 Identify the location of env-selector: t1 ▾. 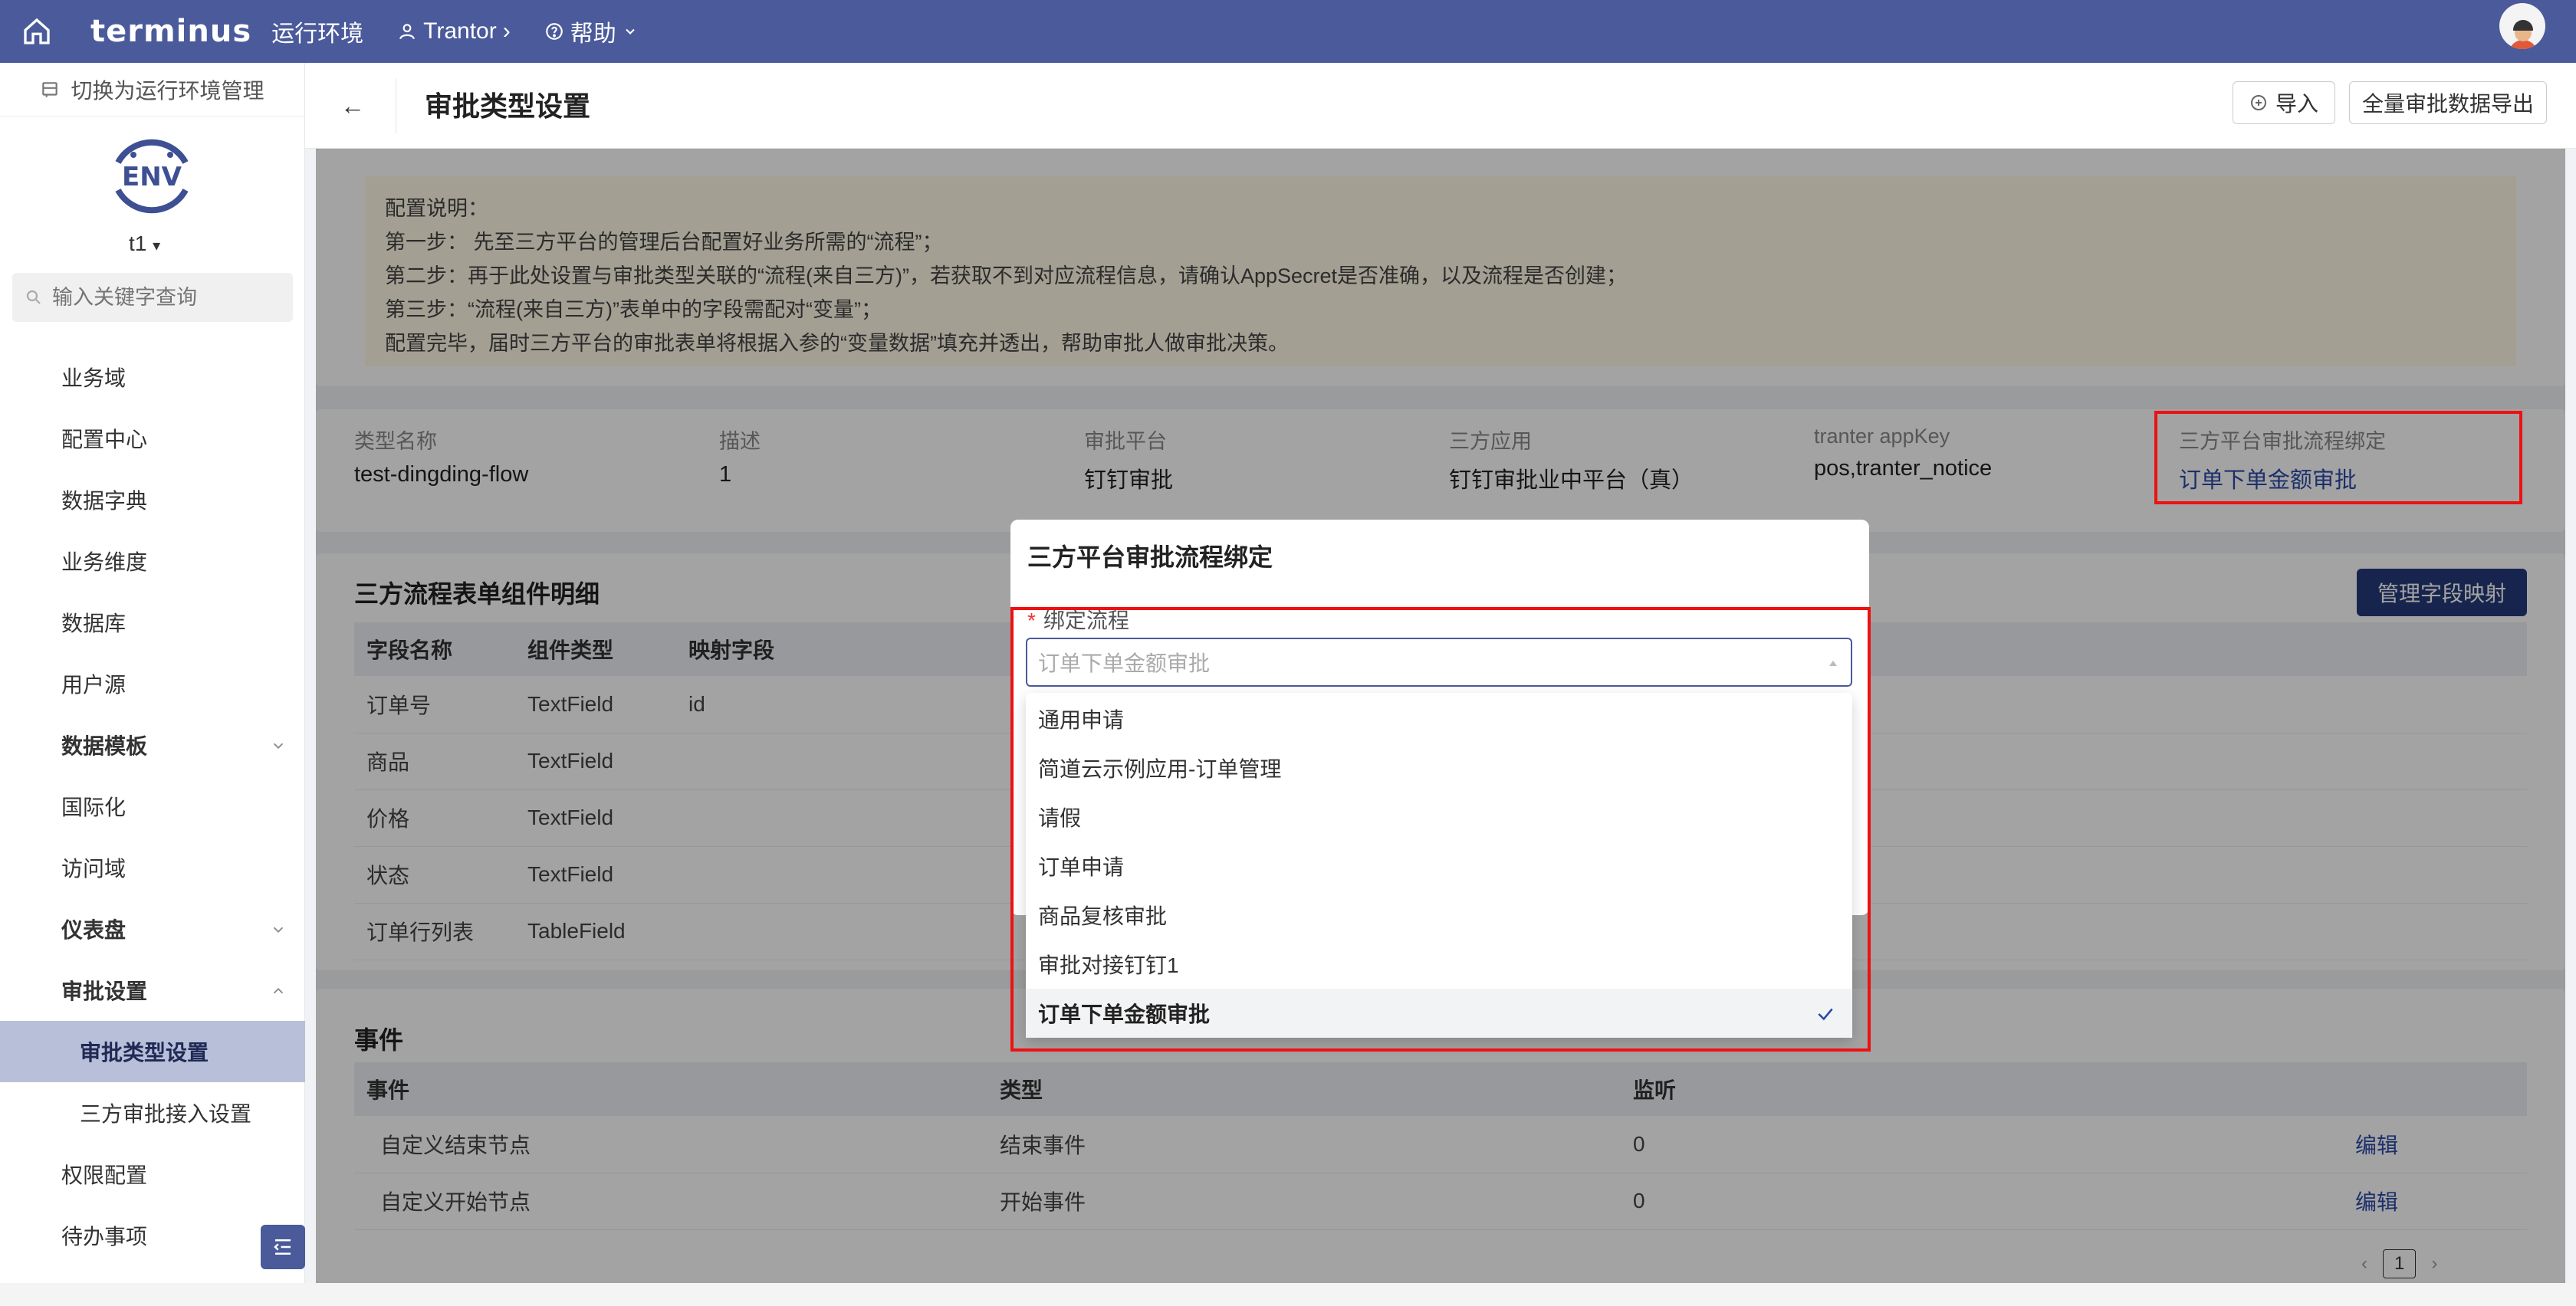
(144, 244).